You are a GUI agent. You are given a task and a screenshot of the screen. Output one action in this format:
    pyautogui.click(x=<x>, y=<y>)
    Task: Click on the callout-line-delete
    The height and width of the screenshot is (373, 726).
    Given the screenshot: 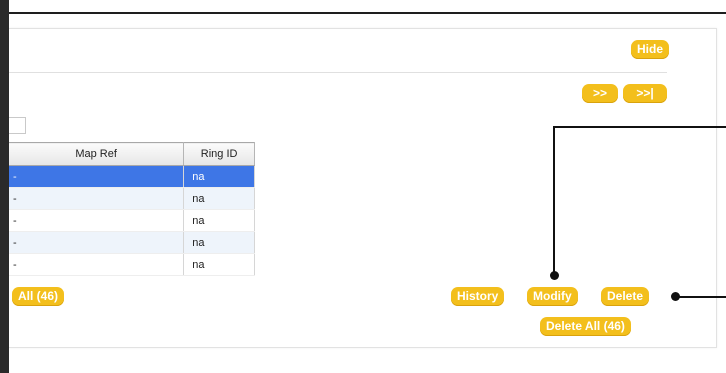 What is the action you would take?
    pyautogui.click(x=701, y=297)
    